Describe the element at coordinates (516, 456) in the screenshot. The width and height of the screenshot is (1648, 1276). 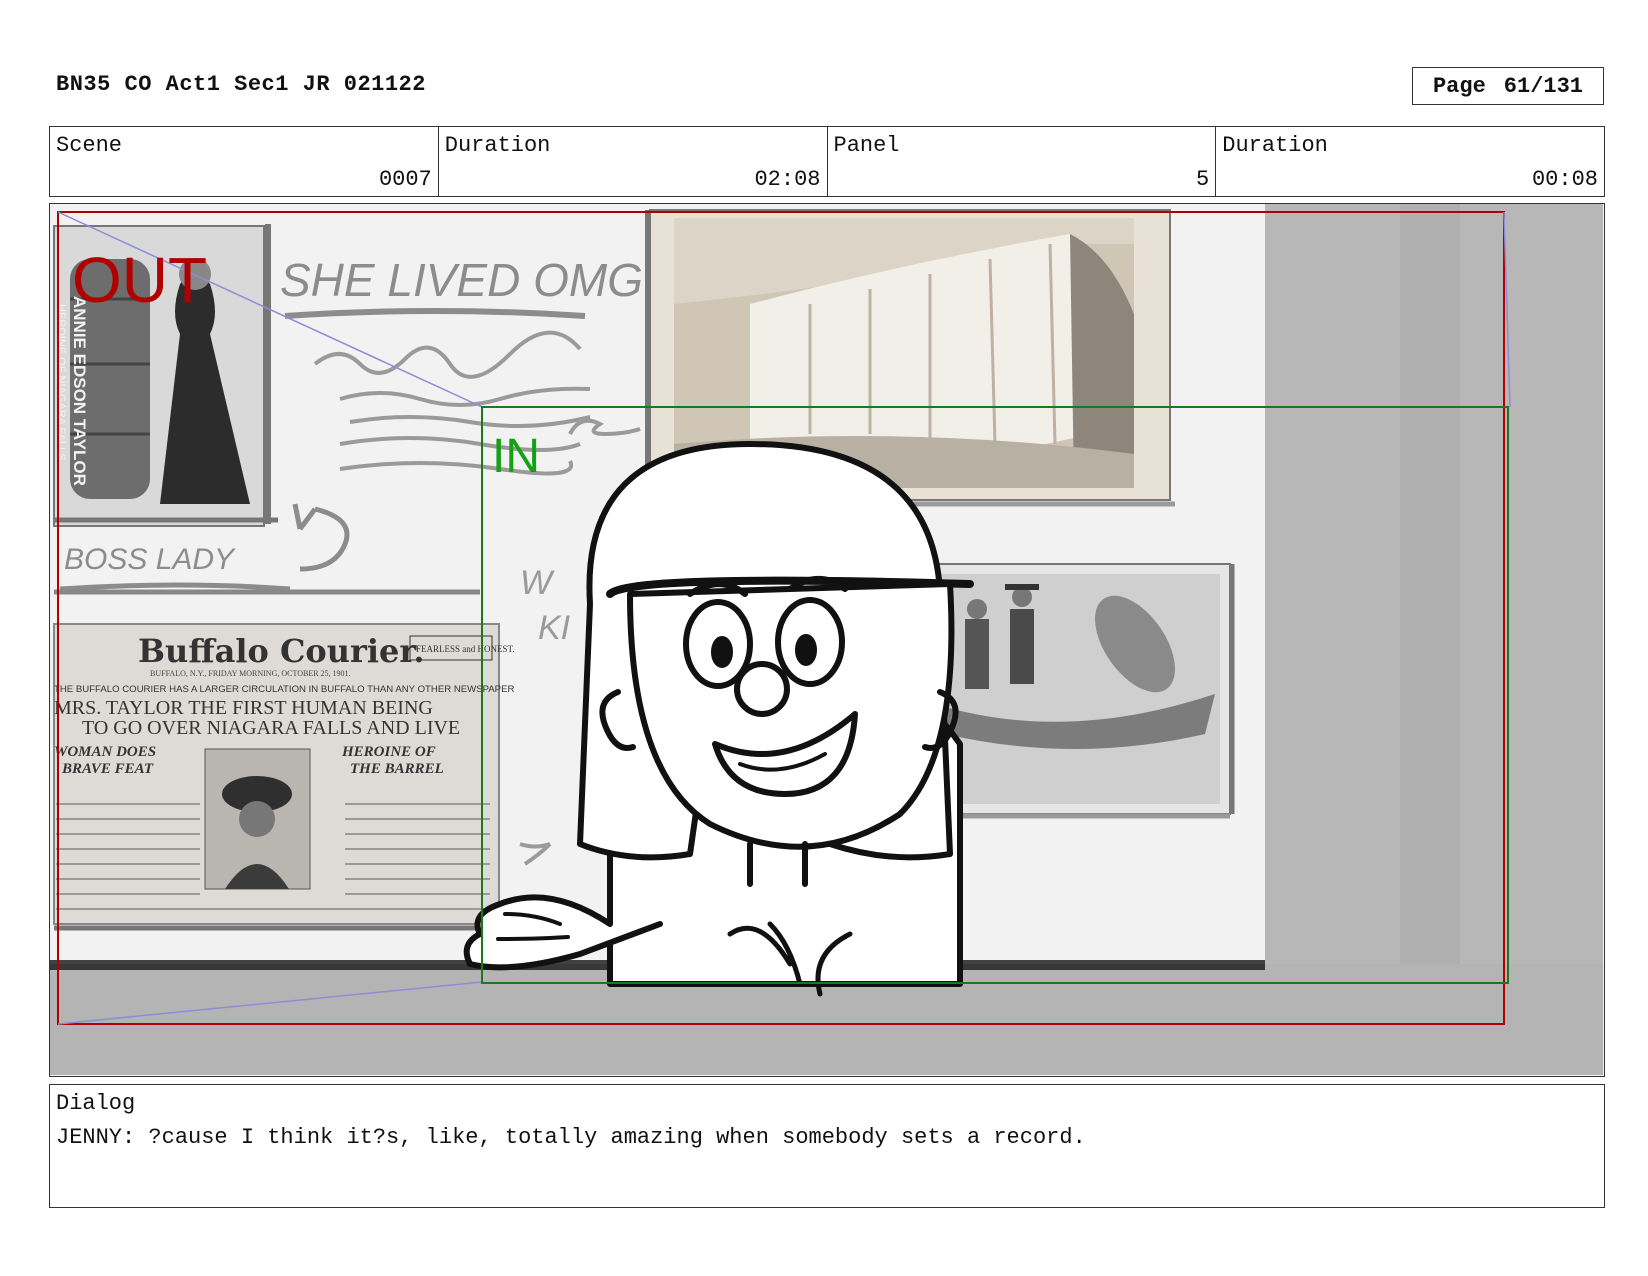
I see `in-label: IN` at that location.